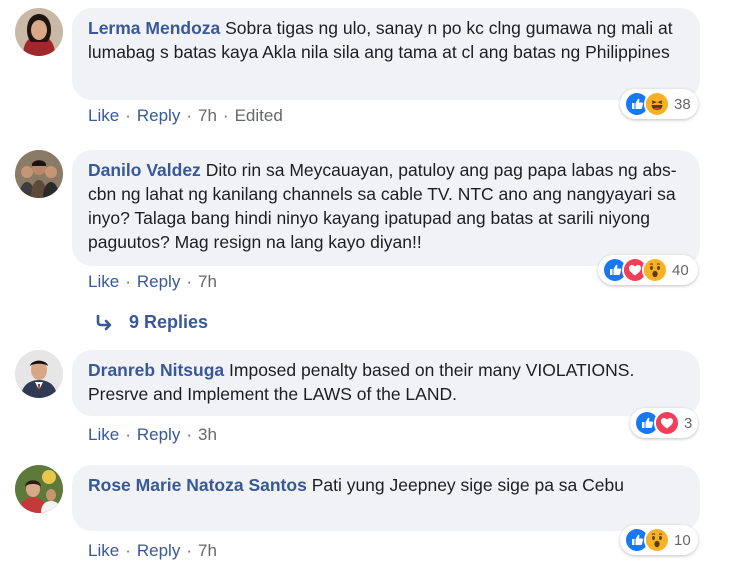 The height and width of the screenshot is (573, 750). What do you see at coordinates (104, 322) in the screenshot?
I see `reply-arrow-icon` at bounding box center [104, 322].